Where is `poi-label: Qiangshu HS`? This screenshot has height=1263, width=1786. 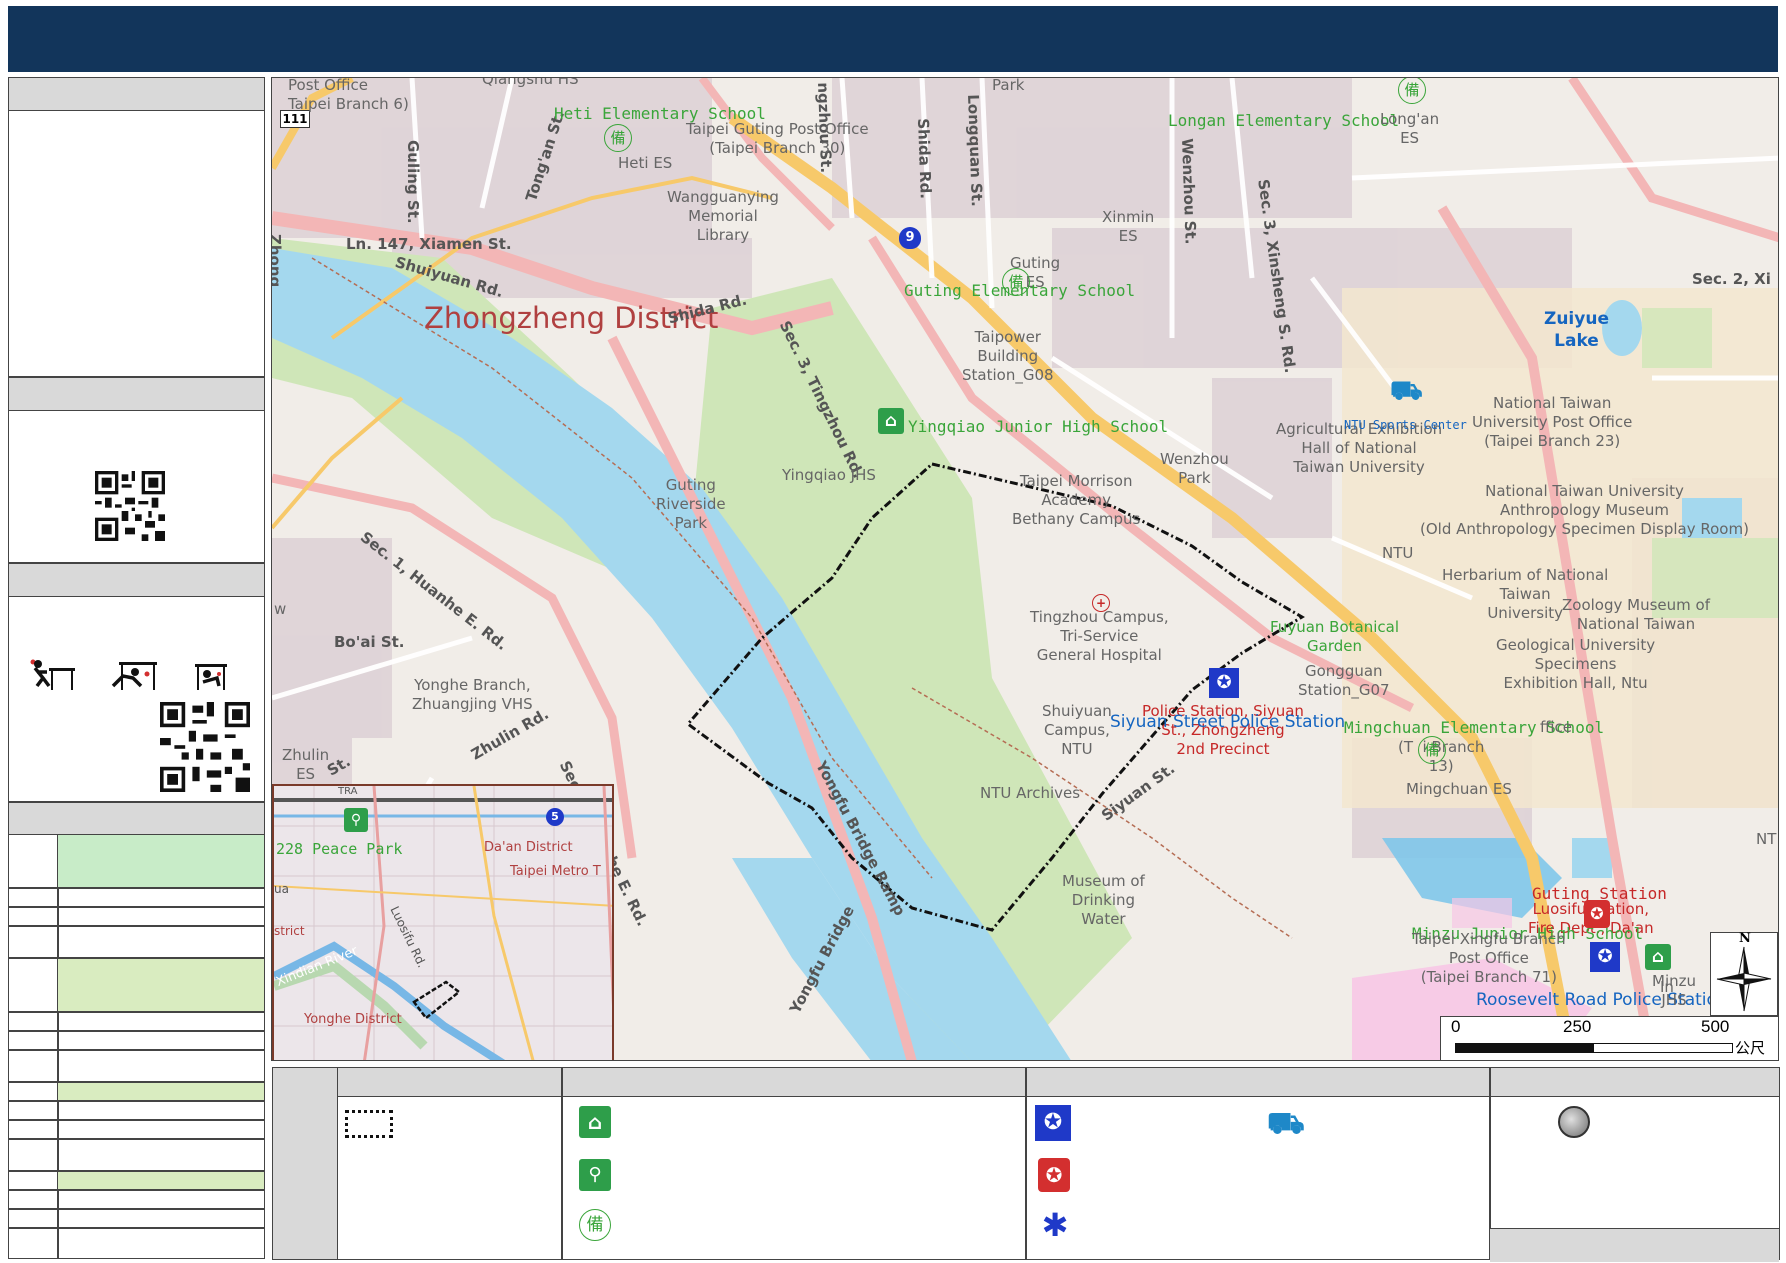
poi-label: Qiangshu HS is located at coordinates (530, 82).